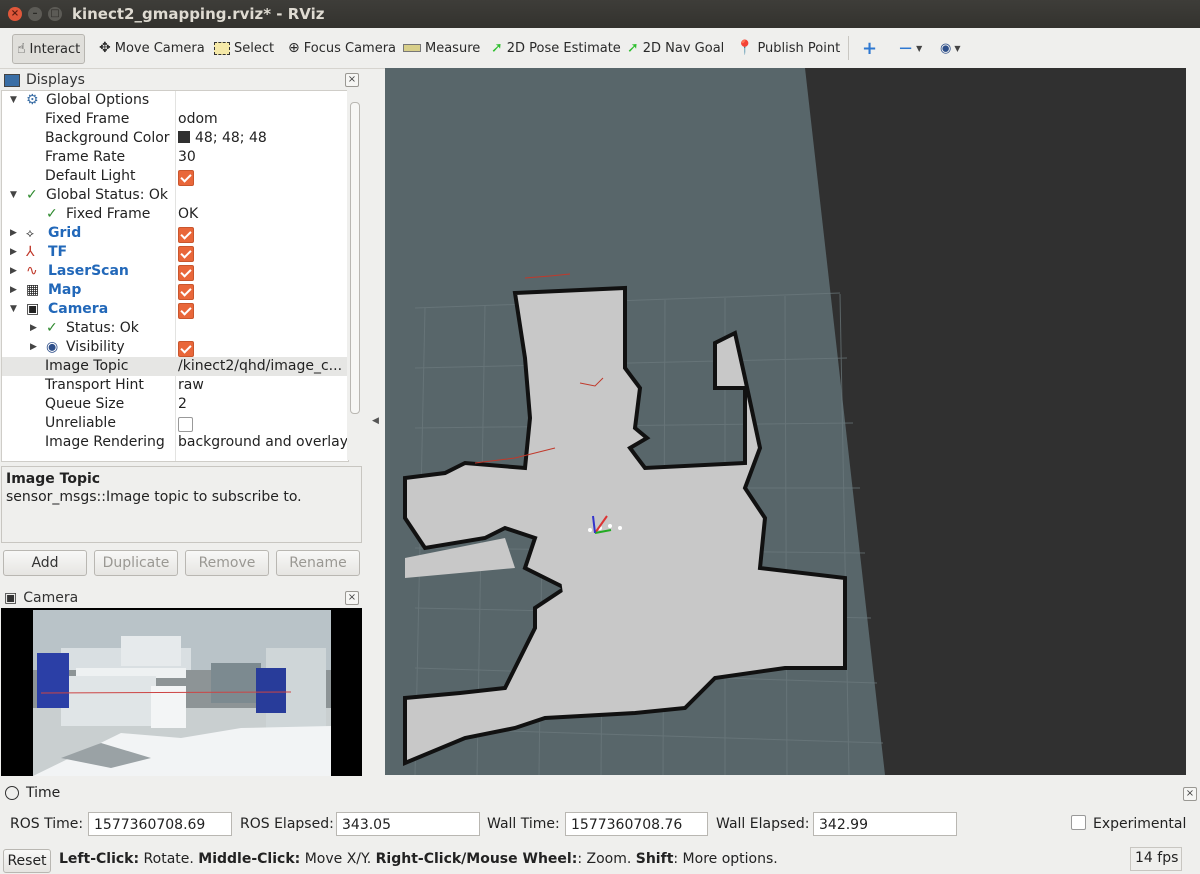 This screenshot has height=874, width=1200. I want to click on camera-image-view, so click(181, 692).